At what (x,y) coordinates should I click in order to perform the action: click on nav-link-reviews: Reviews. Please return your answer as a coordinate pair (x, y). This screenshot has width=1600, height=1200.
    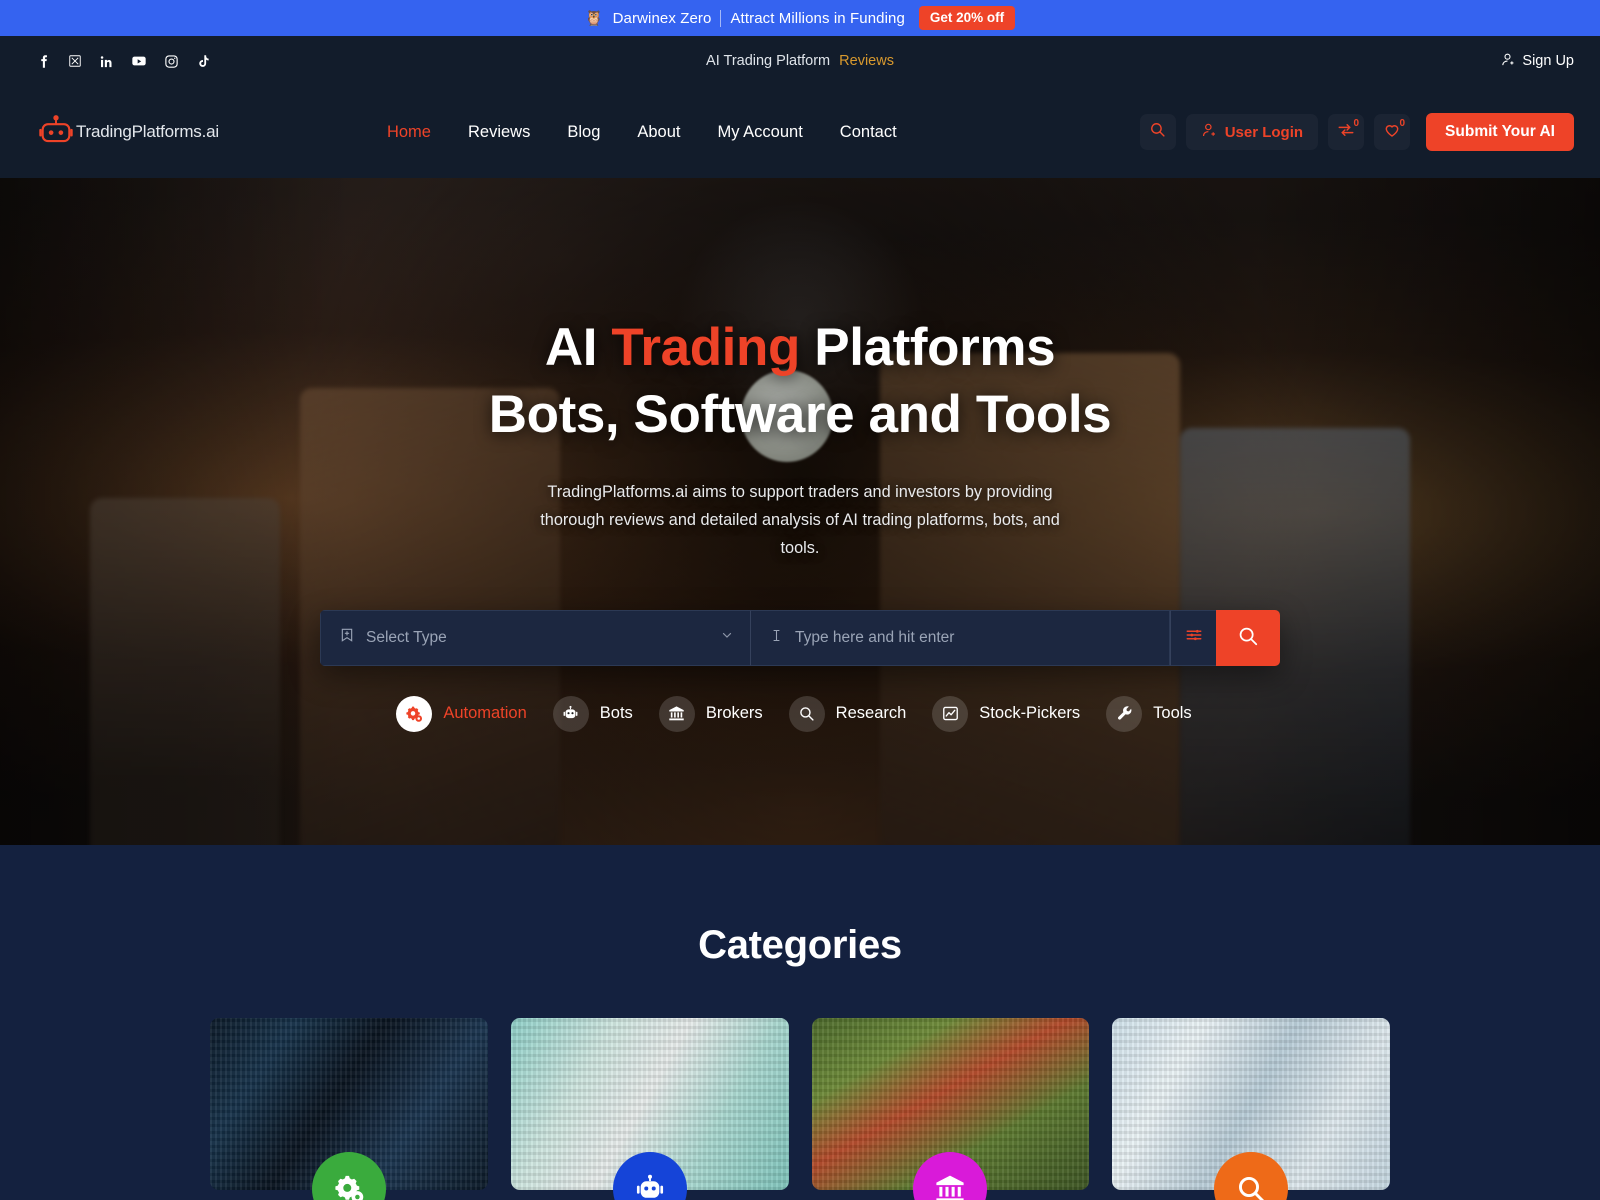
    Looking at the image, I should click on (499, 132).